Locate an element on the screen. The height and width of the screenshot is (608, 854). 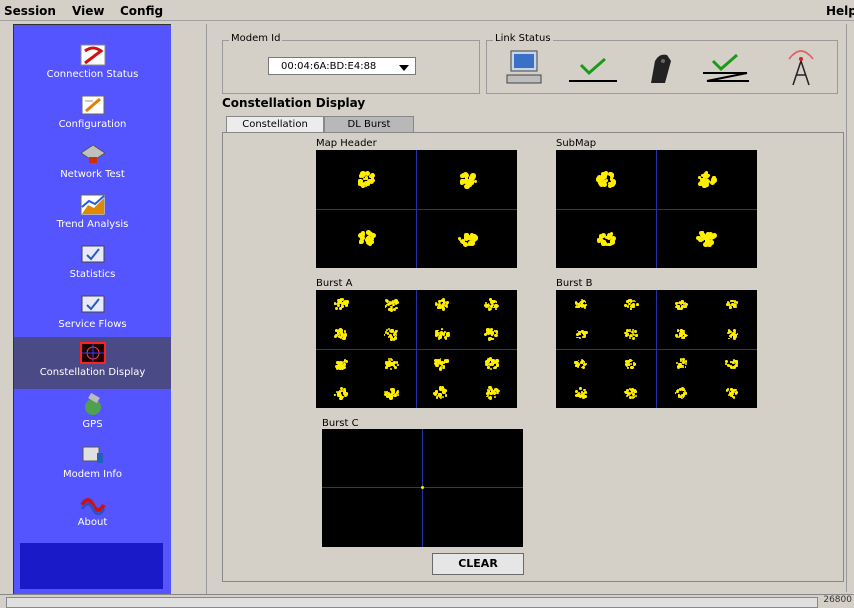
scrollbar is located at coordinates (850, 308).